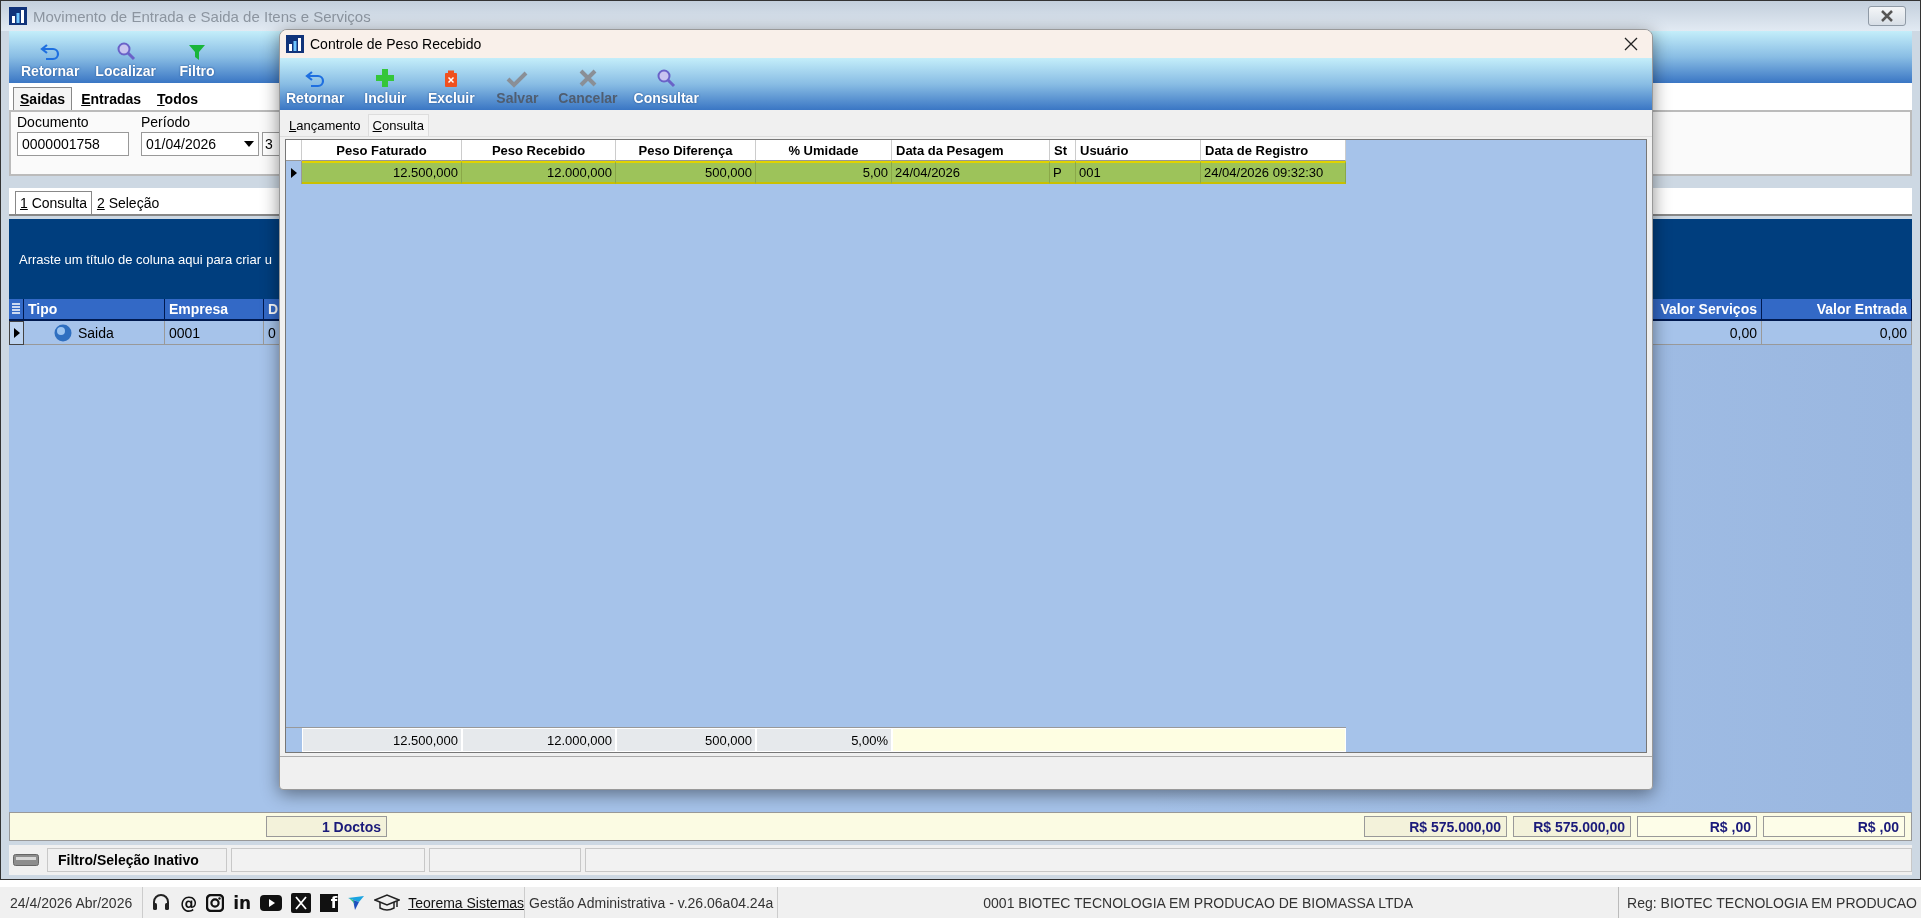 Image resolution: width=1921 pixels, height=918 pixels. I want to click on dialog-title: Controle de Peso Recebido, so click(396, 44).